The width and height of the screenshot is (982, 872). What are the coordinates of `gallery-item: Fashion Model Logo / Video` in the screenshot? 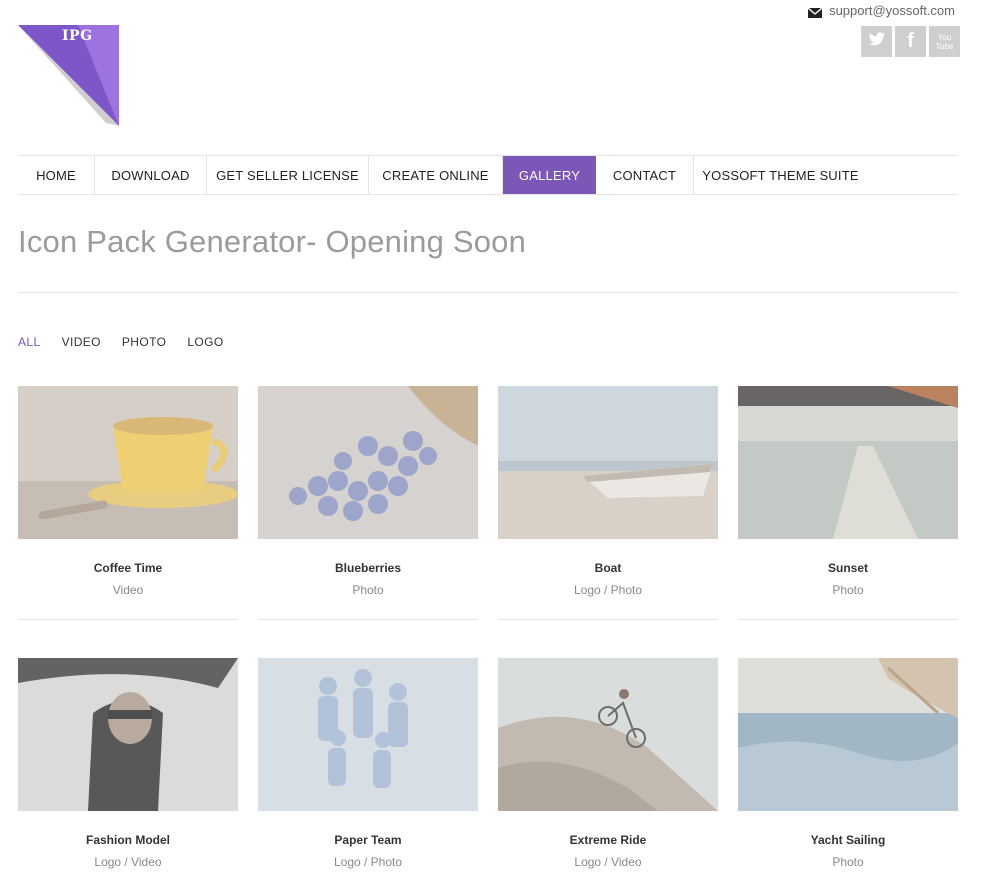 It's located at (128, 763).